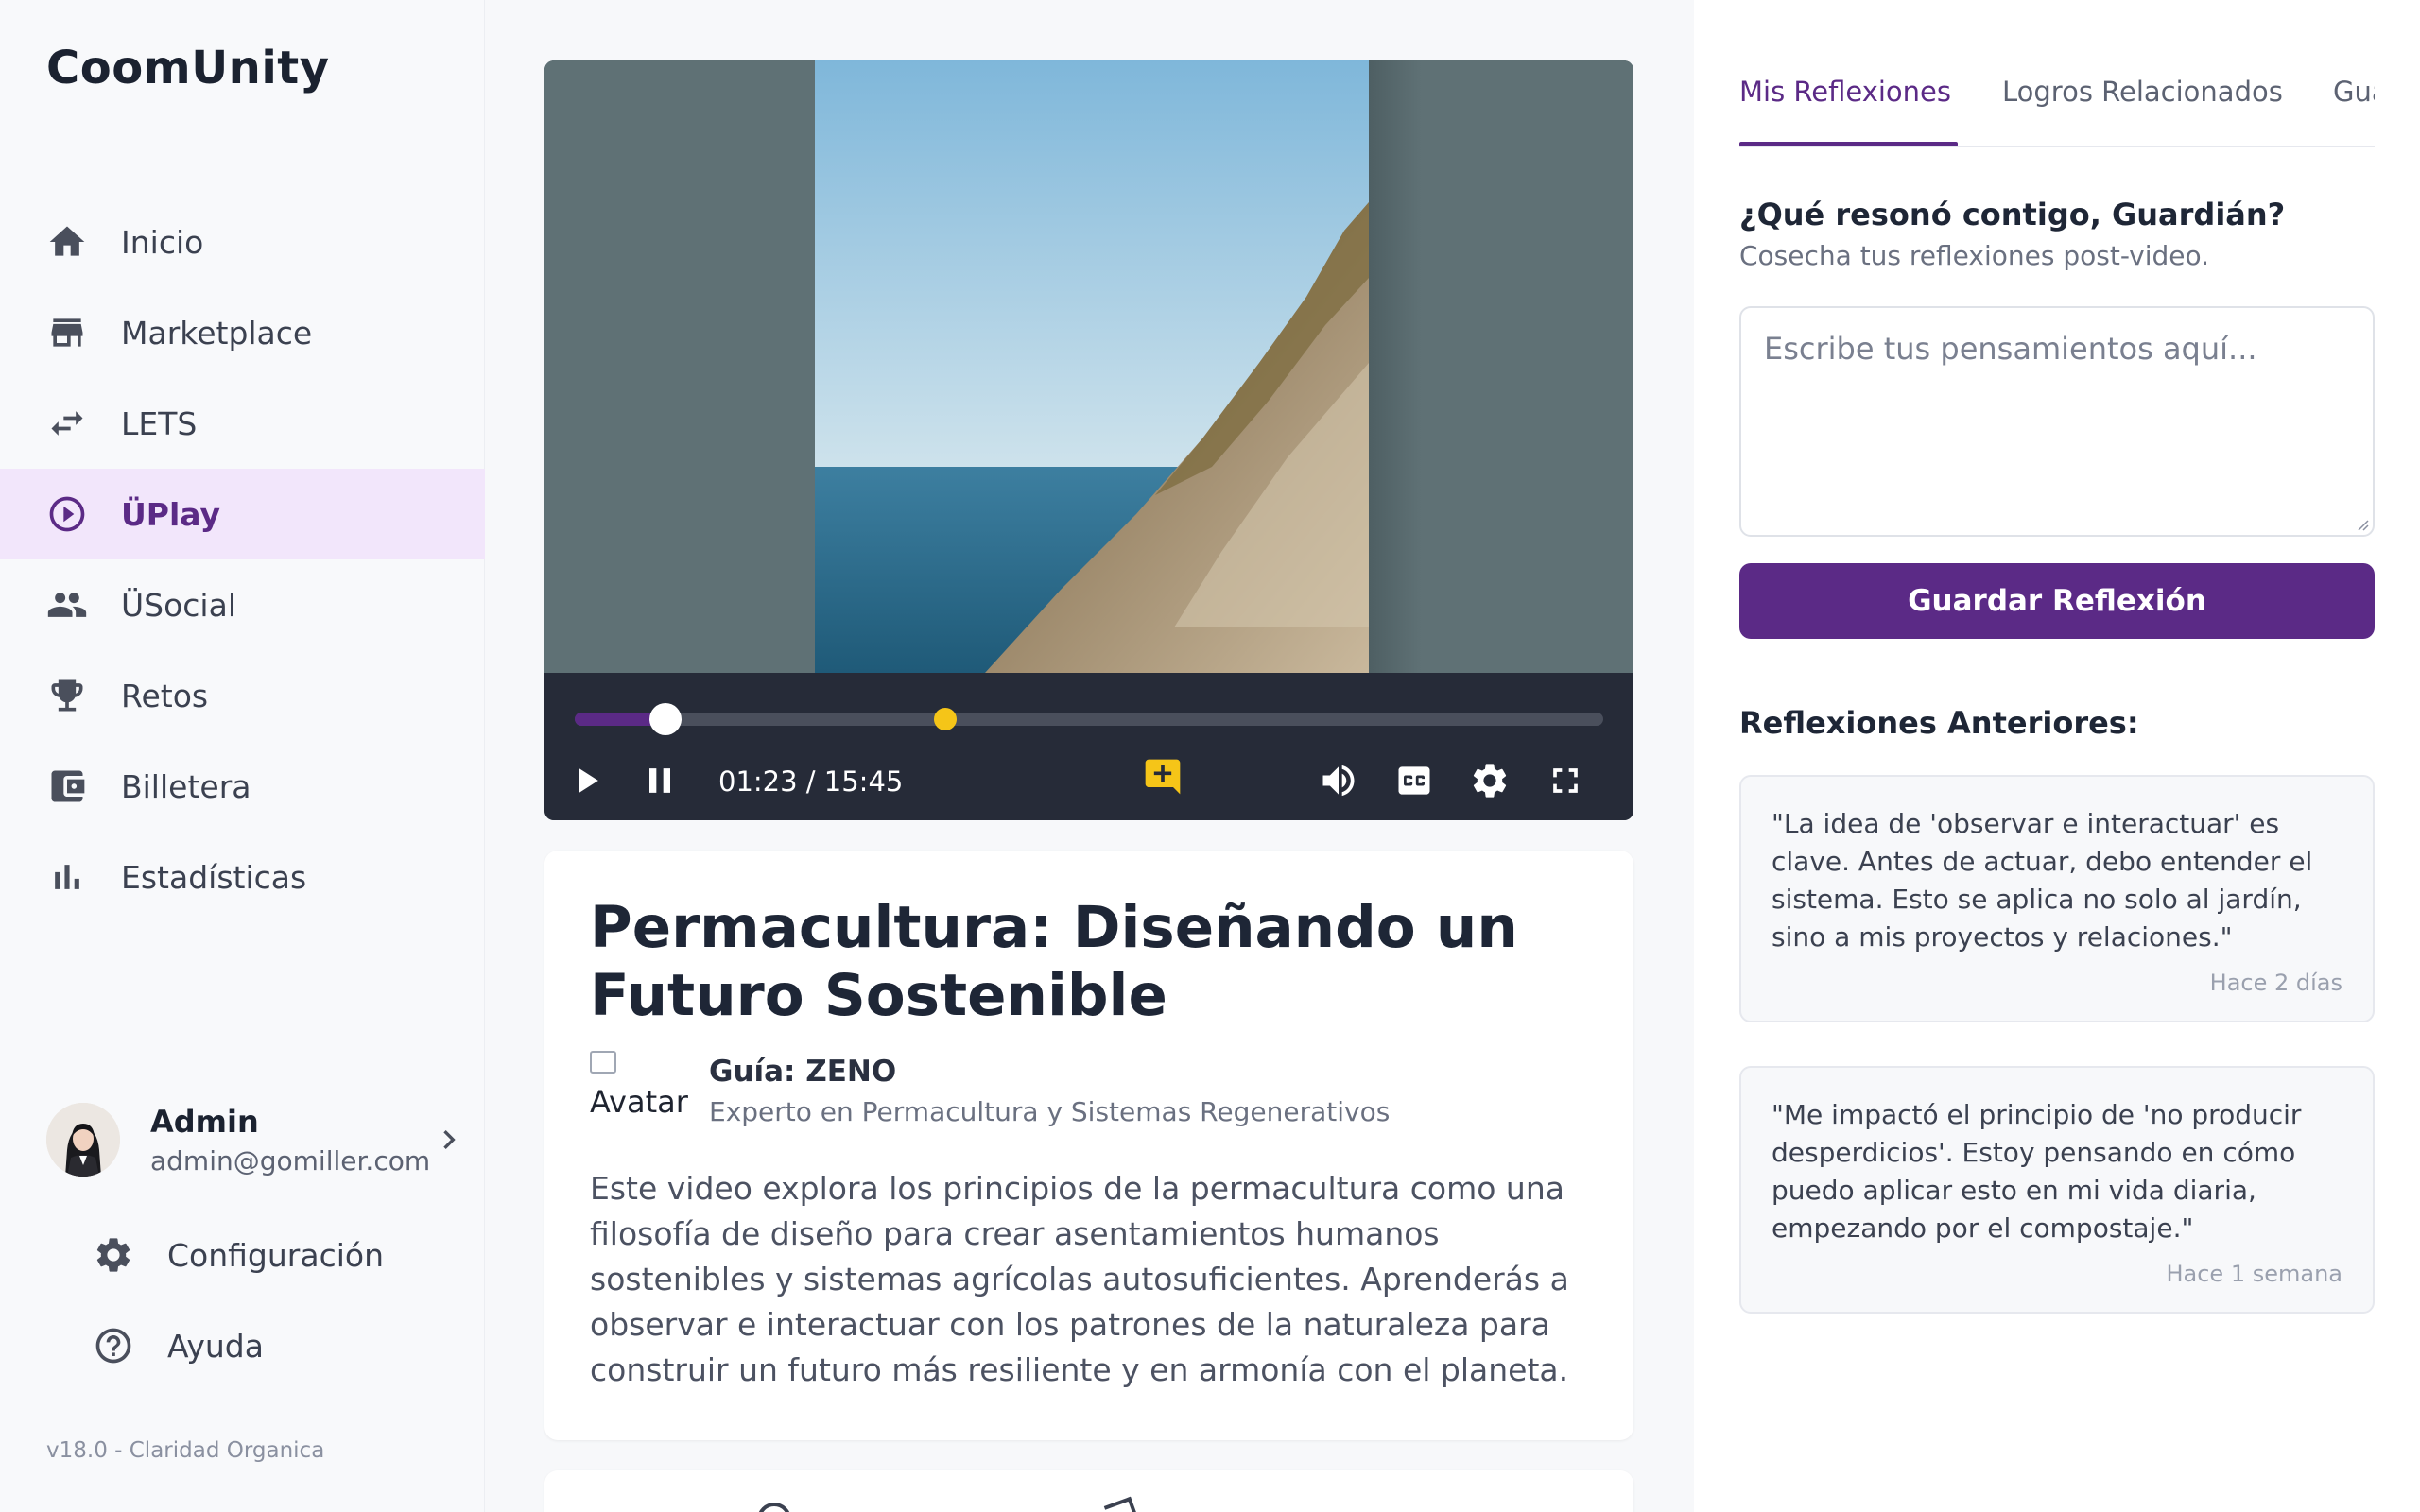  I want to click on swap-icon, so click(67, 423).